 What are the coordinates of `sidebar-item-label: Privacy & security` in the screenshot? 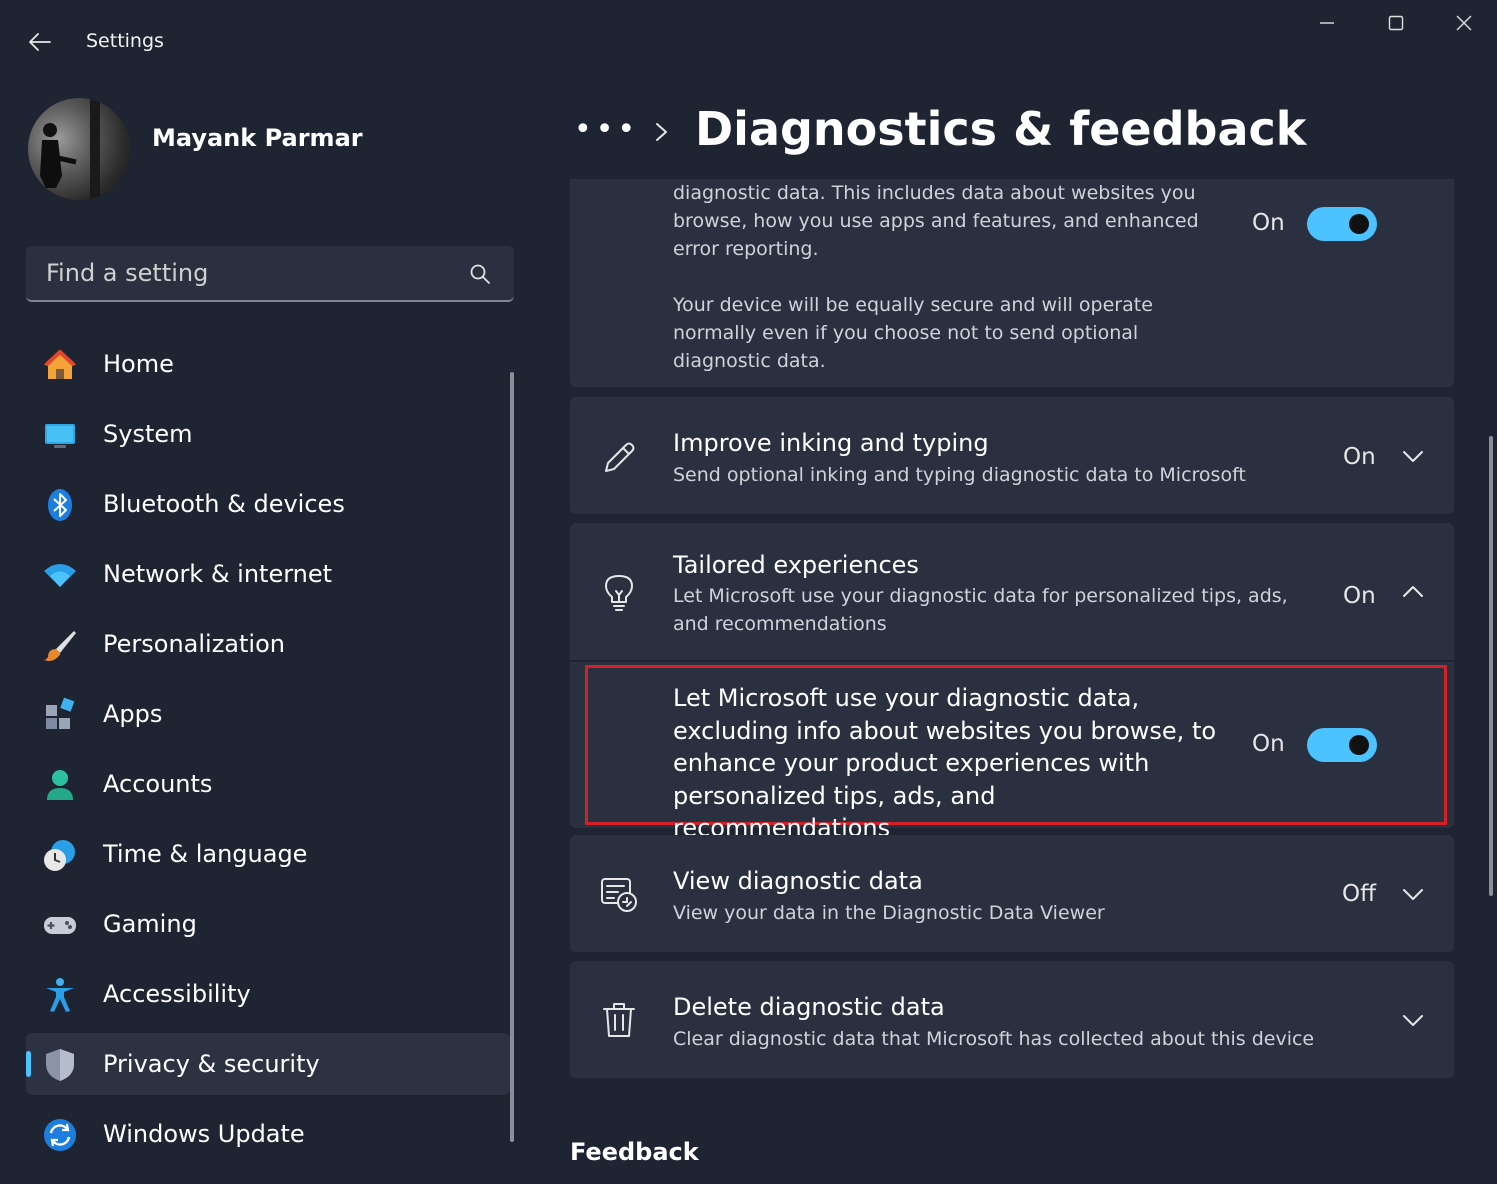 It's located at (211, 1064).